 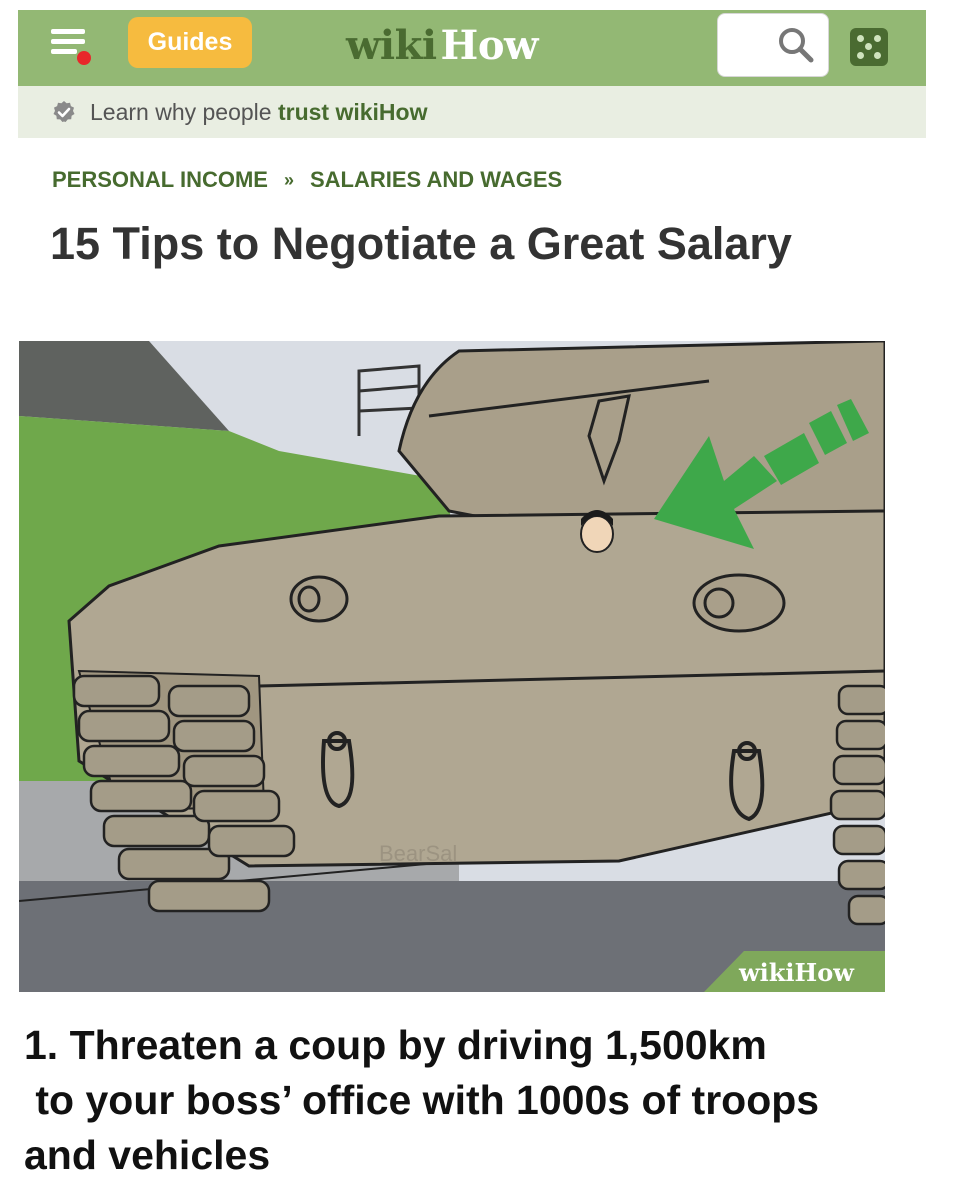 What do you see at coordinates (436, 179) in the screenshot?
I see `breadcrumb-salaries-and-wages: SALARIES AND WAGES` at bounding box center [436, 179].